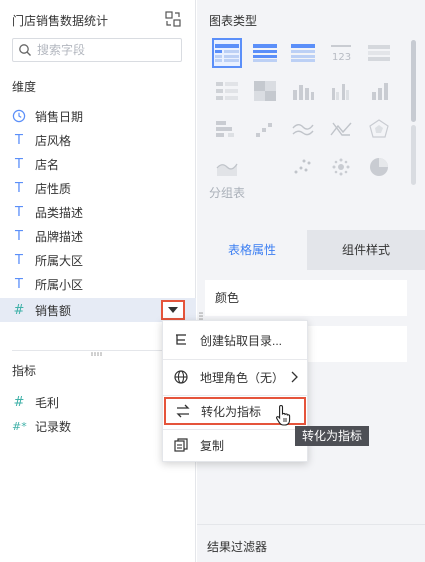  I want to click on chart-type-line-bar, so click(265, 167).